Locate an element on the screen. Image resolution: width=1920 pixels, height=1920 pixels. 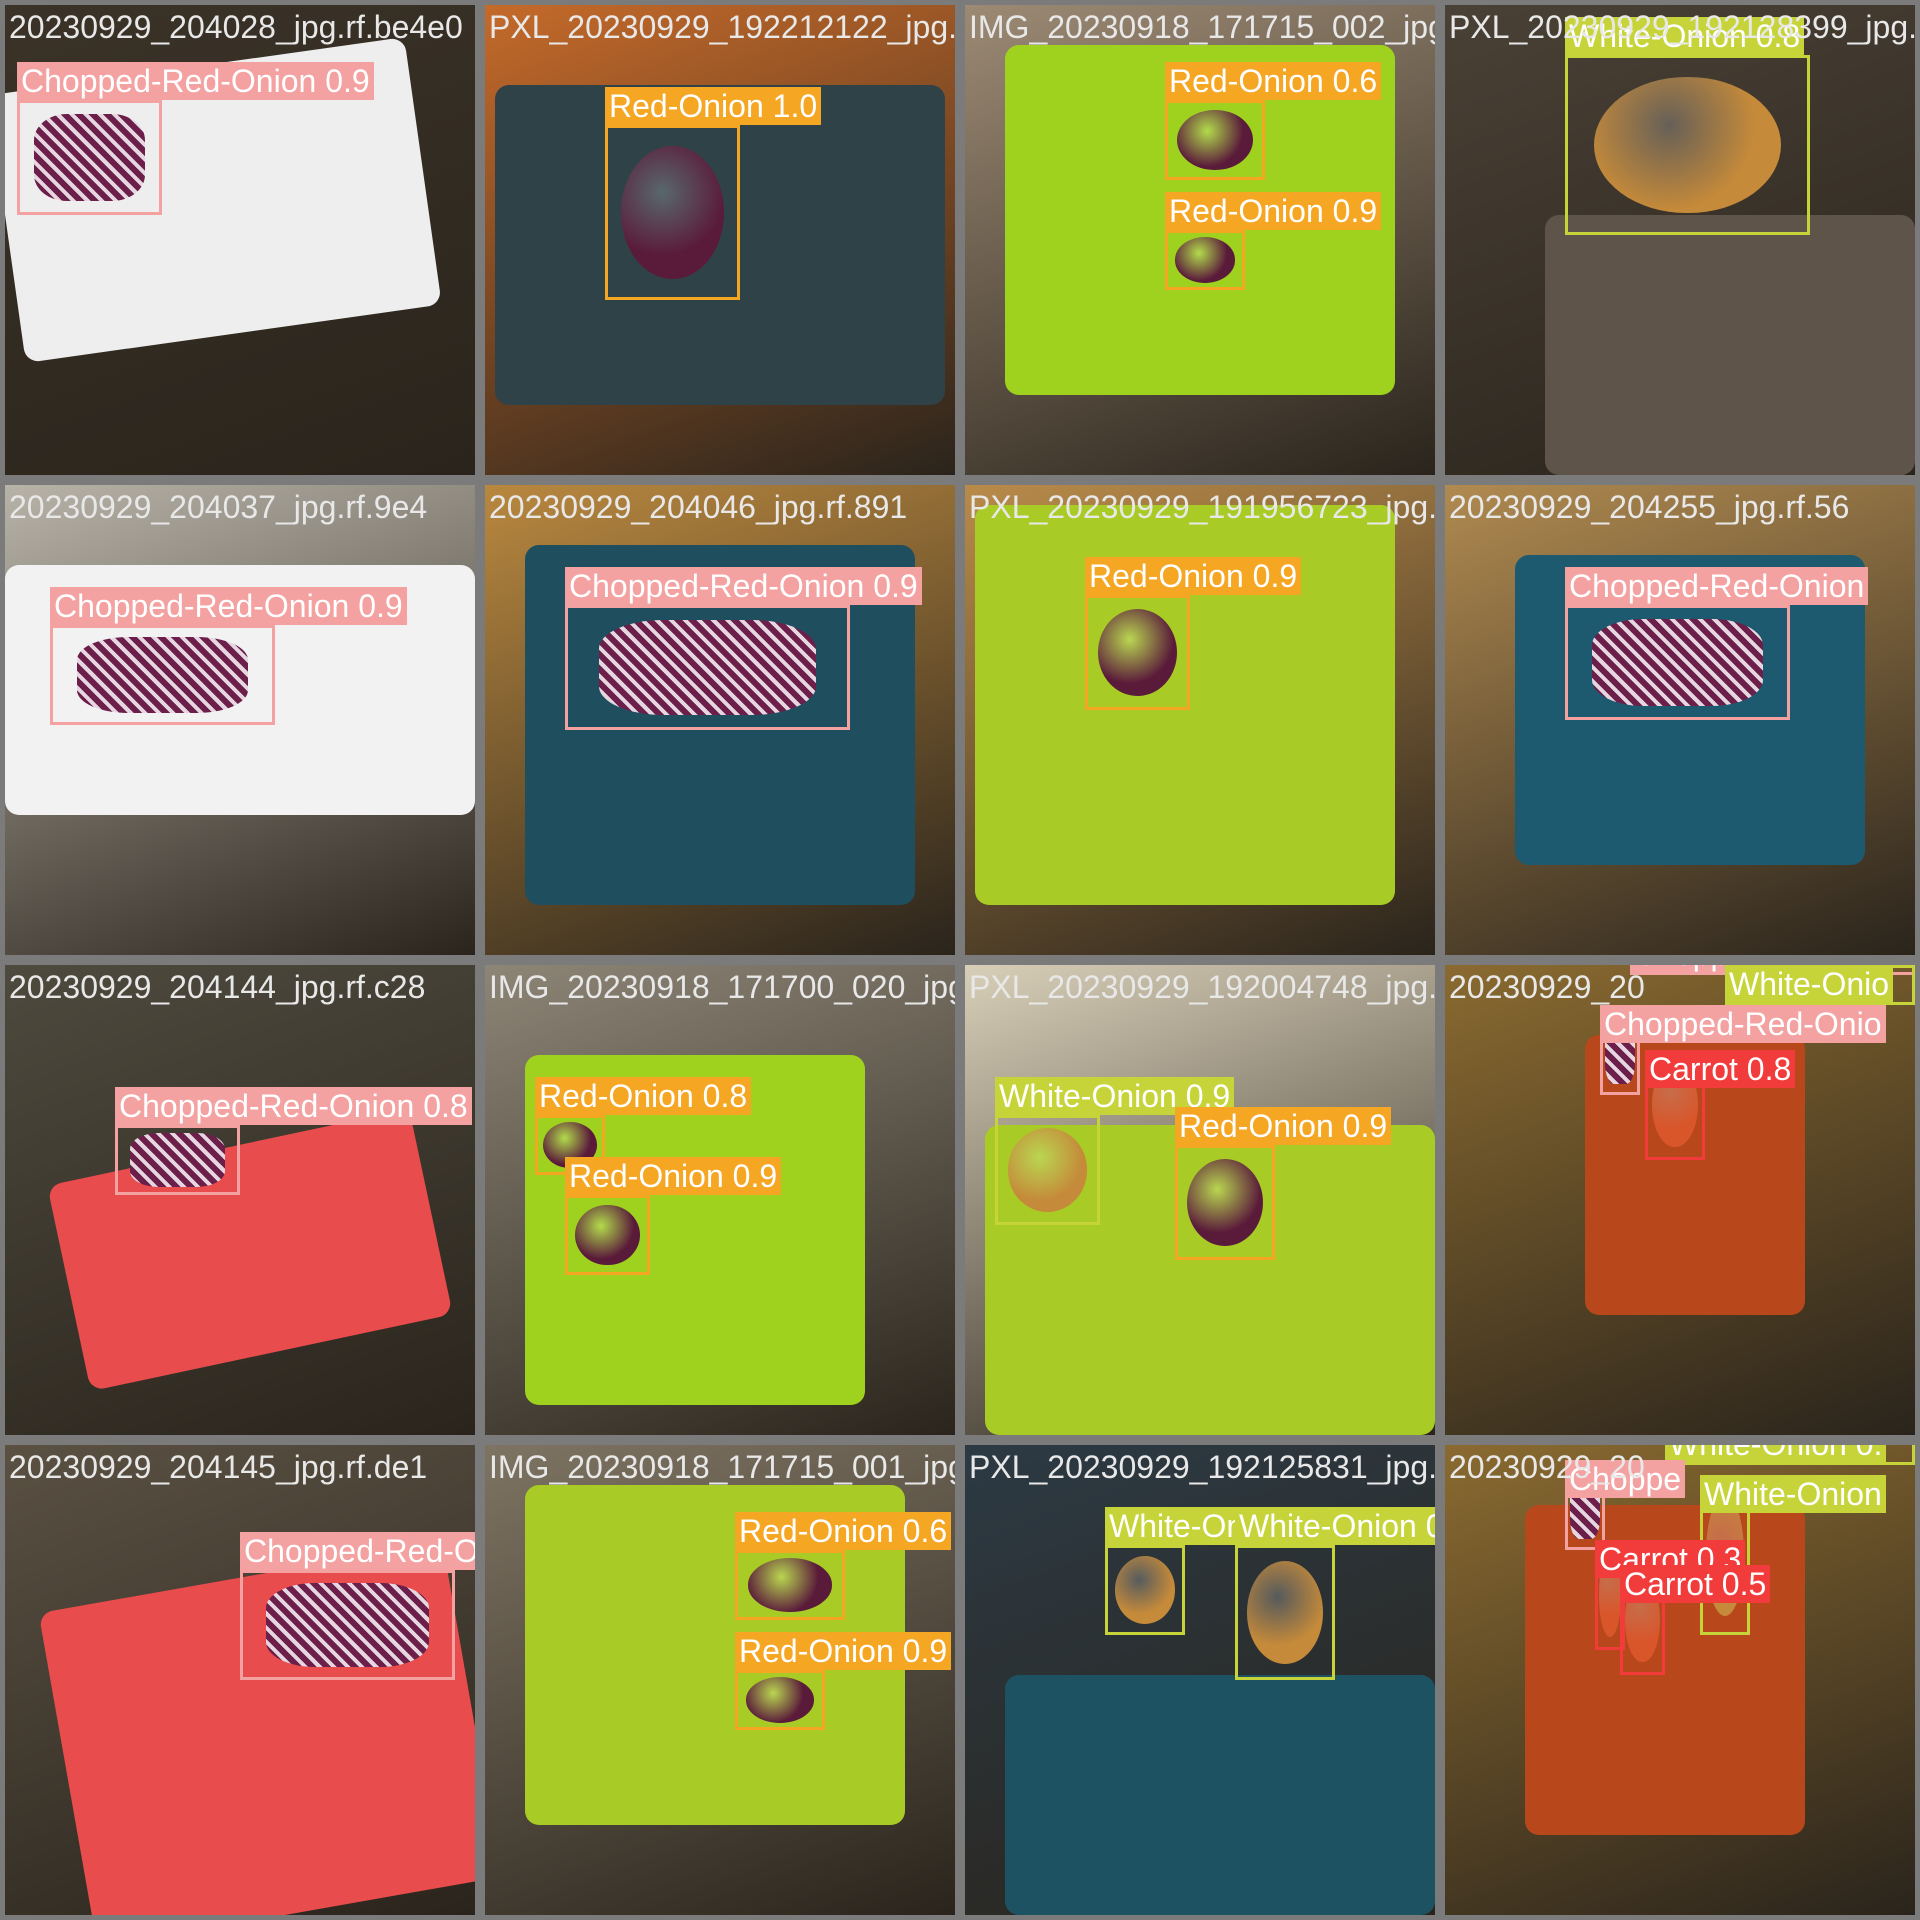
bounding-box: Carrot 0.5 is located at coordinates (1695, 1620).